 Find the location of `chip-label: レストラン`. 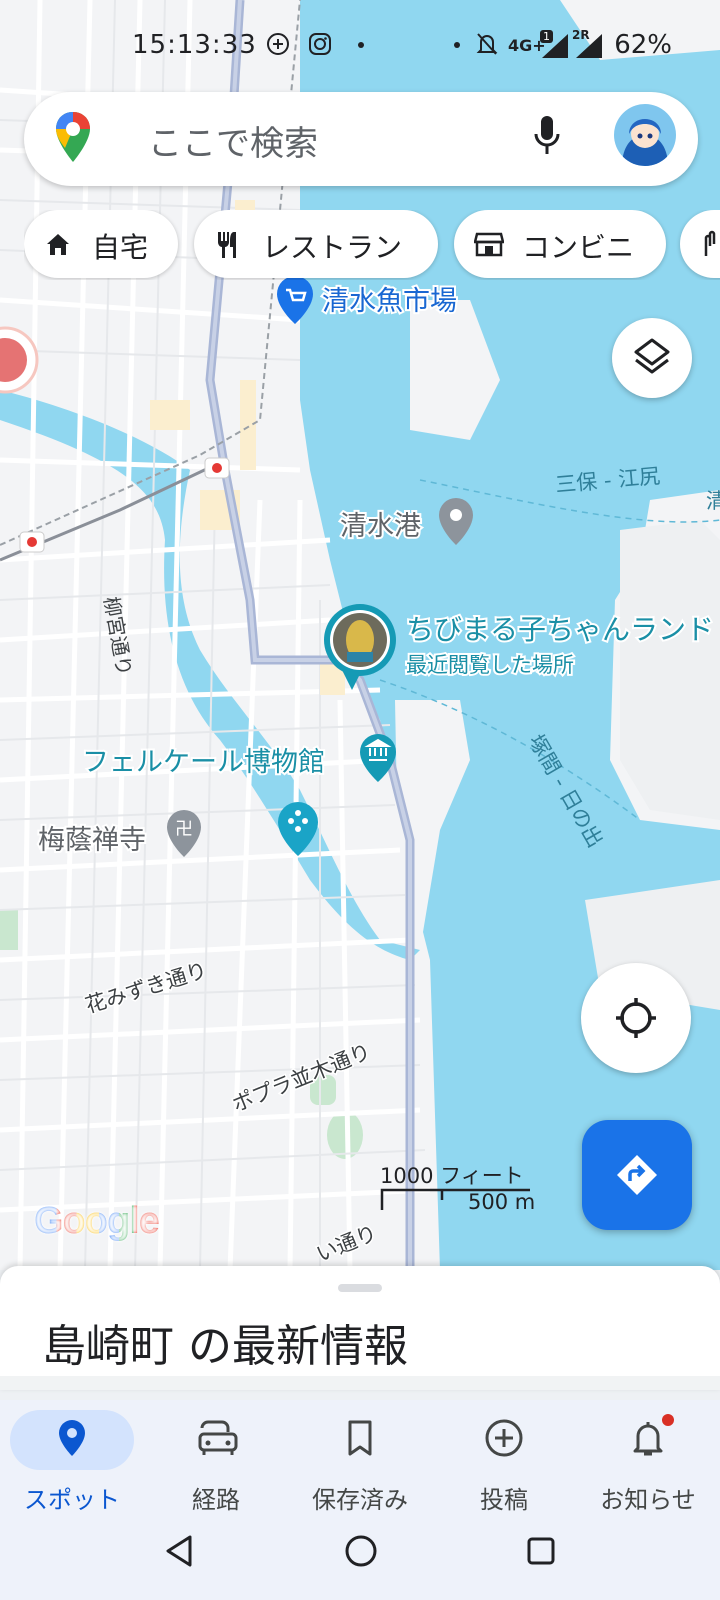

chip-label: レストラン is located at coordinates (332, 247).